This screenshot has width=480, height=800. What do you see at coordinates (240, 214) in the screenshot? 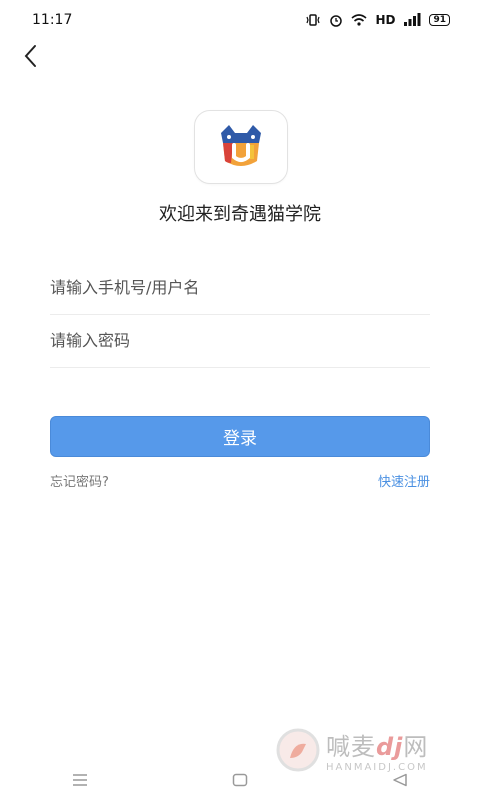
I see `welcome-title: 欢迎来到奇遇猫学院` at bounding box center [240, 214].